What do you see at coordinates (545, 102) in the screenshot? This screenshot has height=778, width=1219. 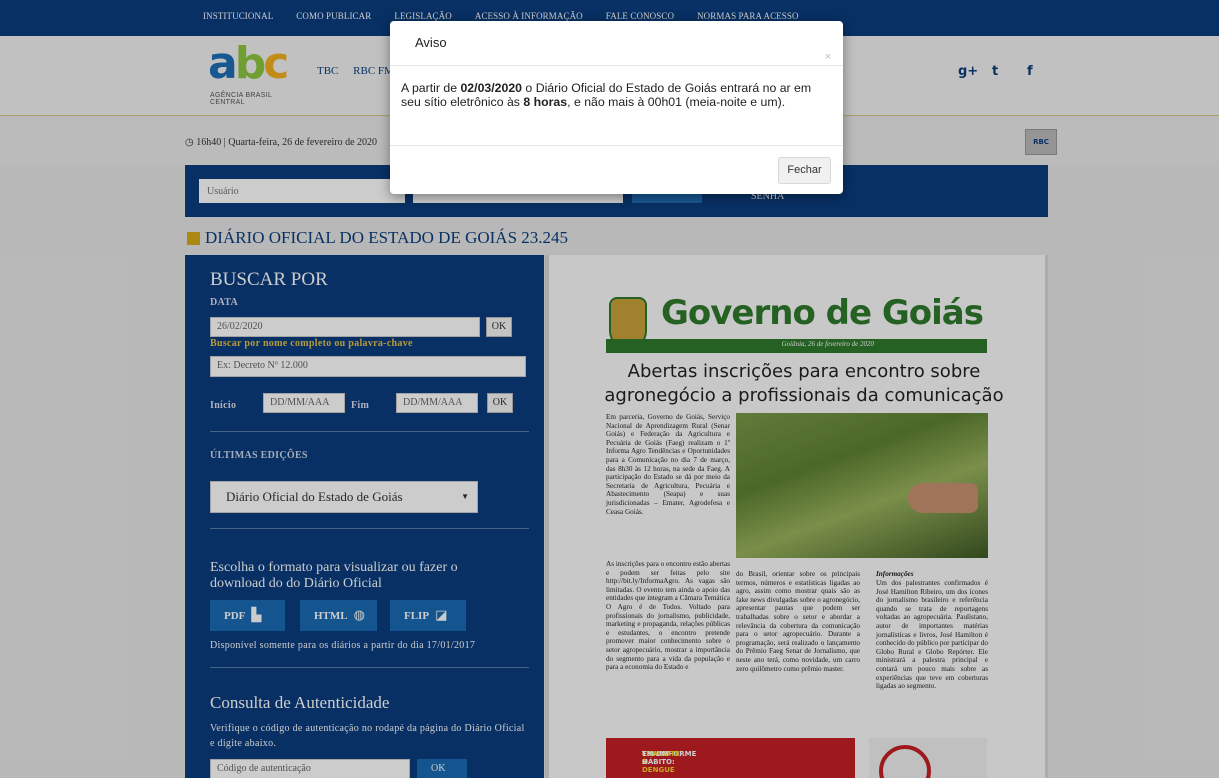 I see `modal-body-time: 8 horas` at bounding box center [545, 102].